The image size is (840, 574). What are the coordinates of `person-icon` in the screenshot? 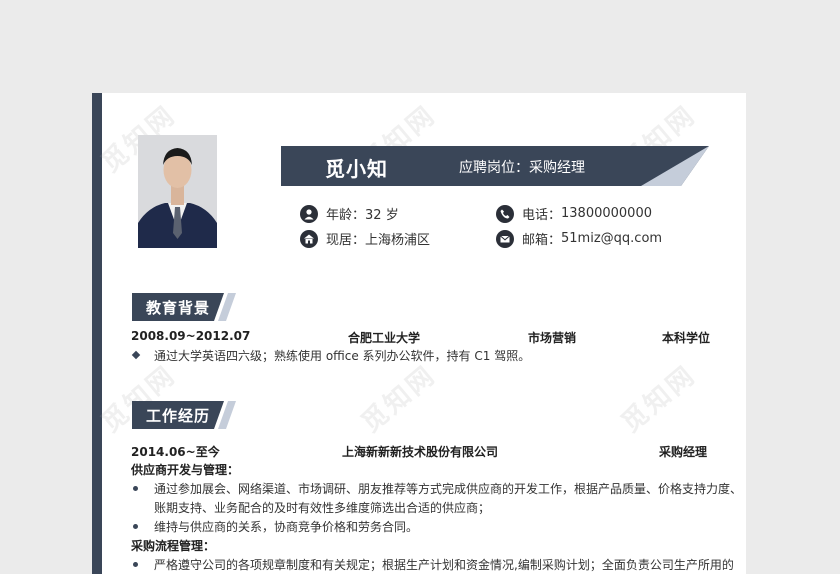 It's located at (309, 213).